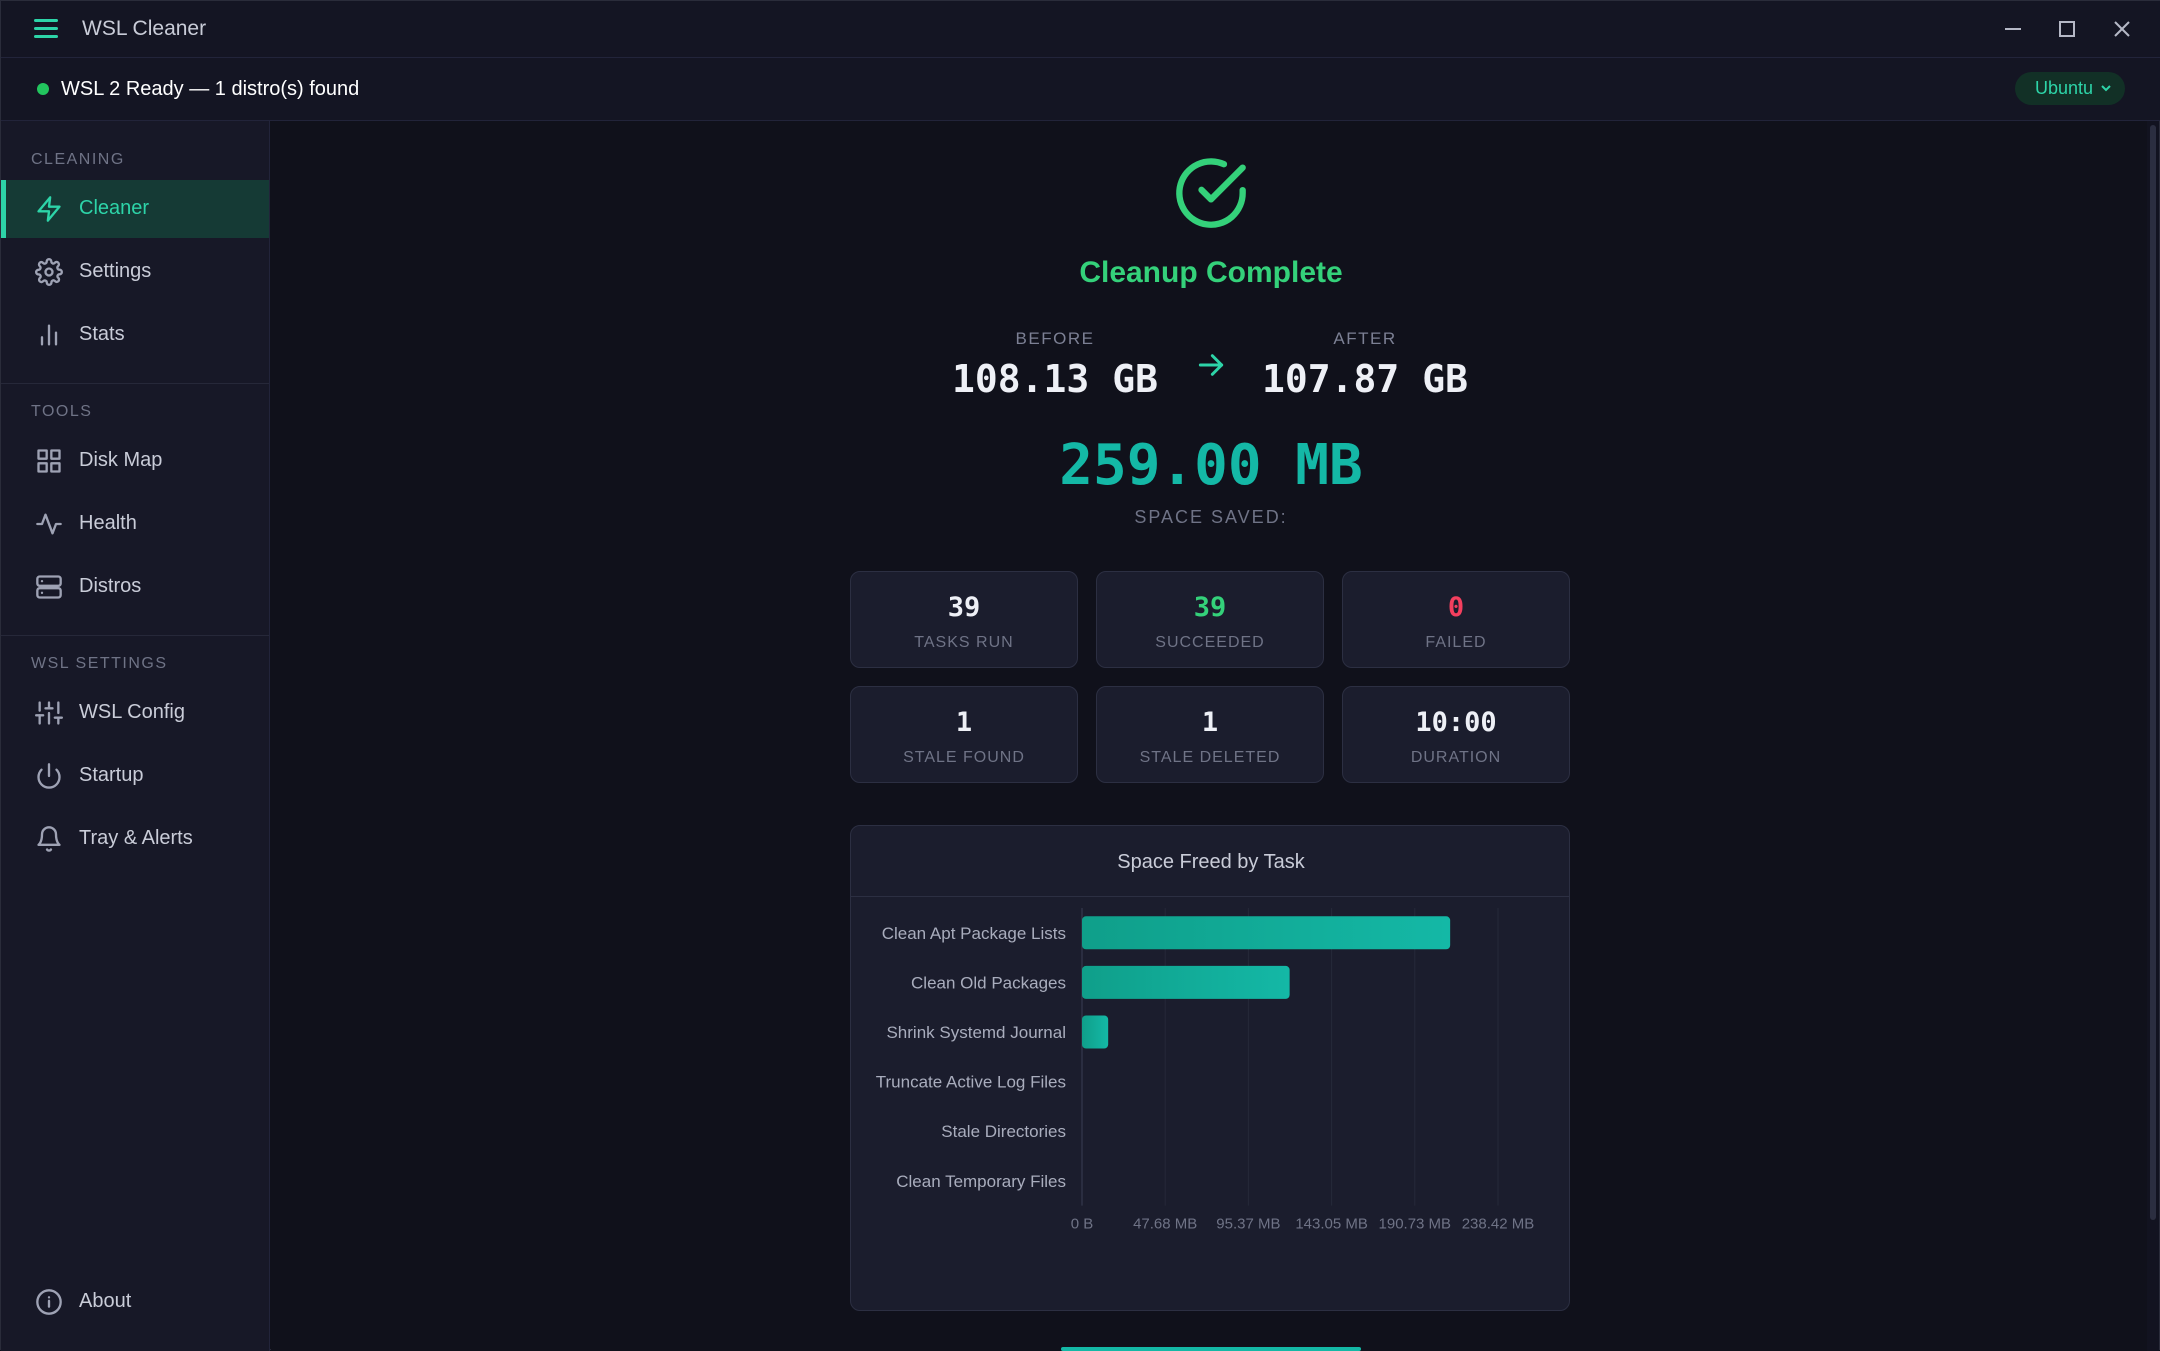 Image resolution: width=2160 pixels, height=1351 pixels. I want to click on before-value: 108.13 GB, so click(1055, 379).